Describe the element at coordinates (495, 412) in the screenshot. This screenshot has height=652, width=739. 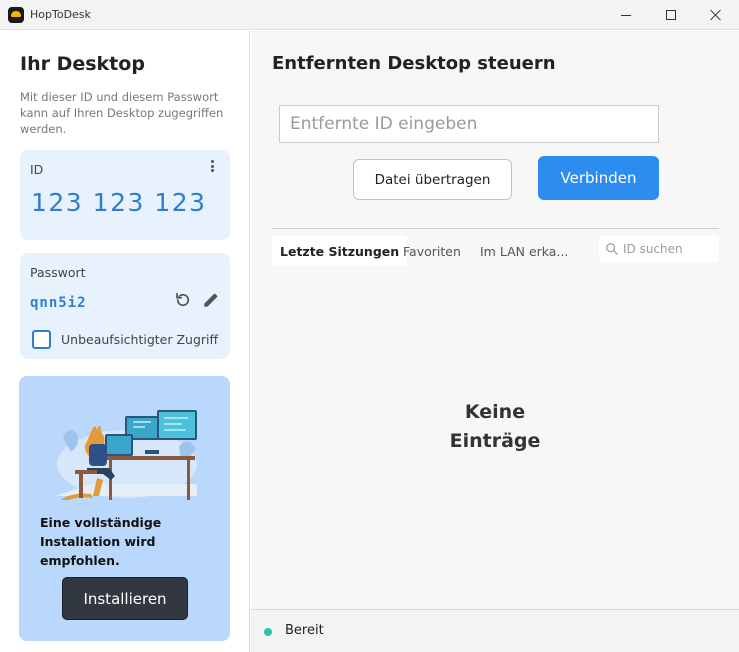
I see `empty-line-1: Keine` at that location.